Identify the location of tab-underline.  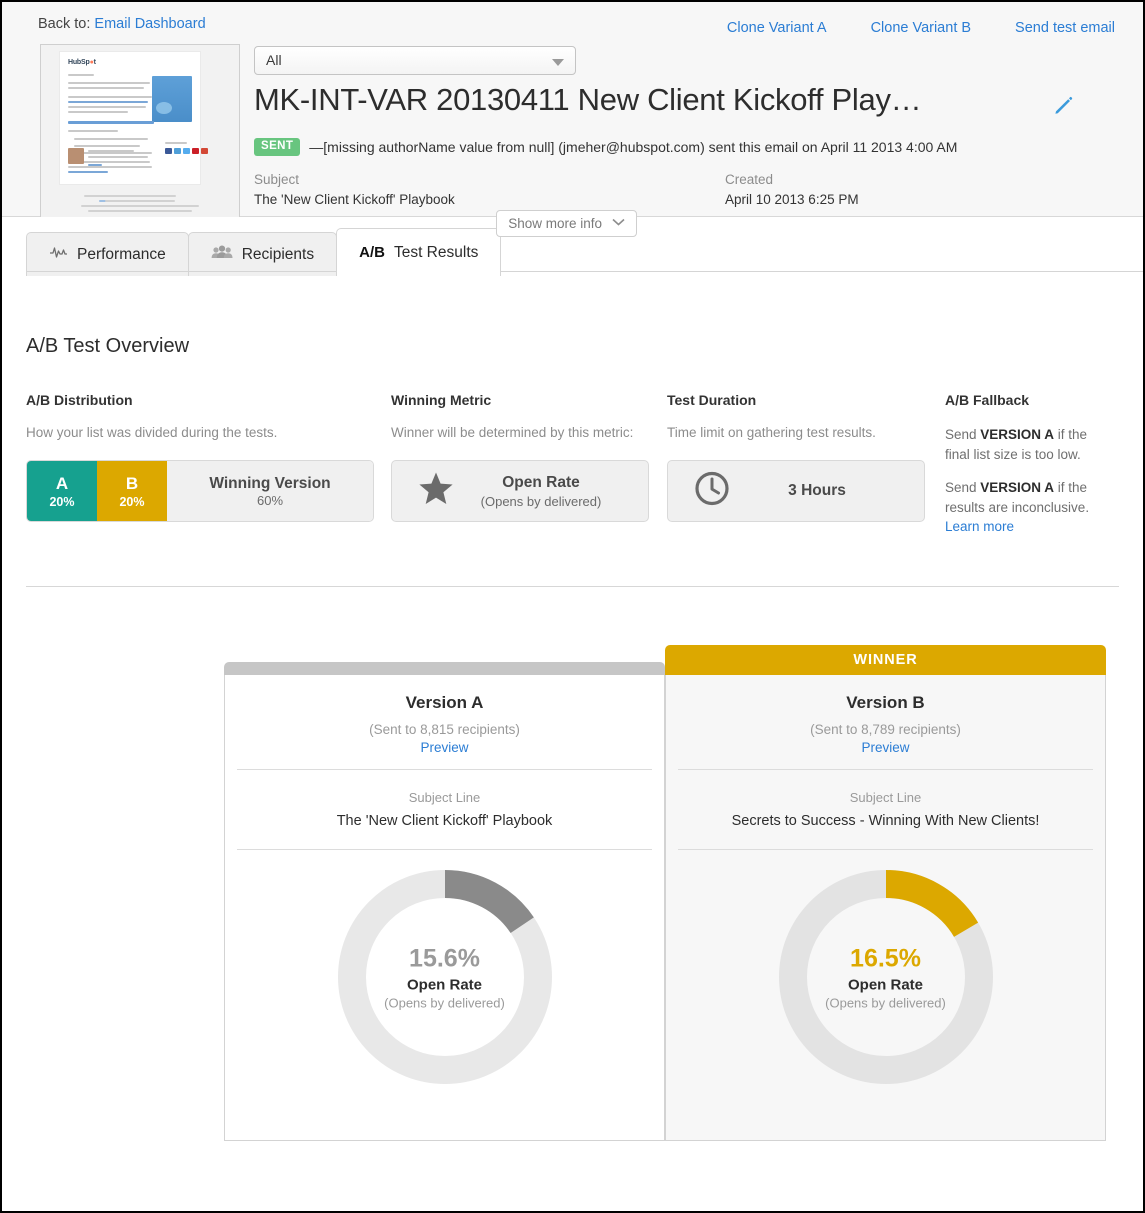
(584, 271).